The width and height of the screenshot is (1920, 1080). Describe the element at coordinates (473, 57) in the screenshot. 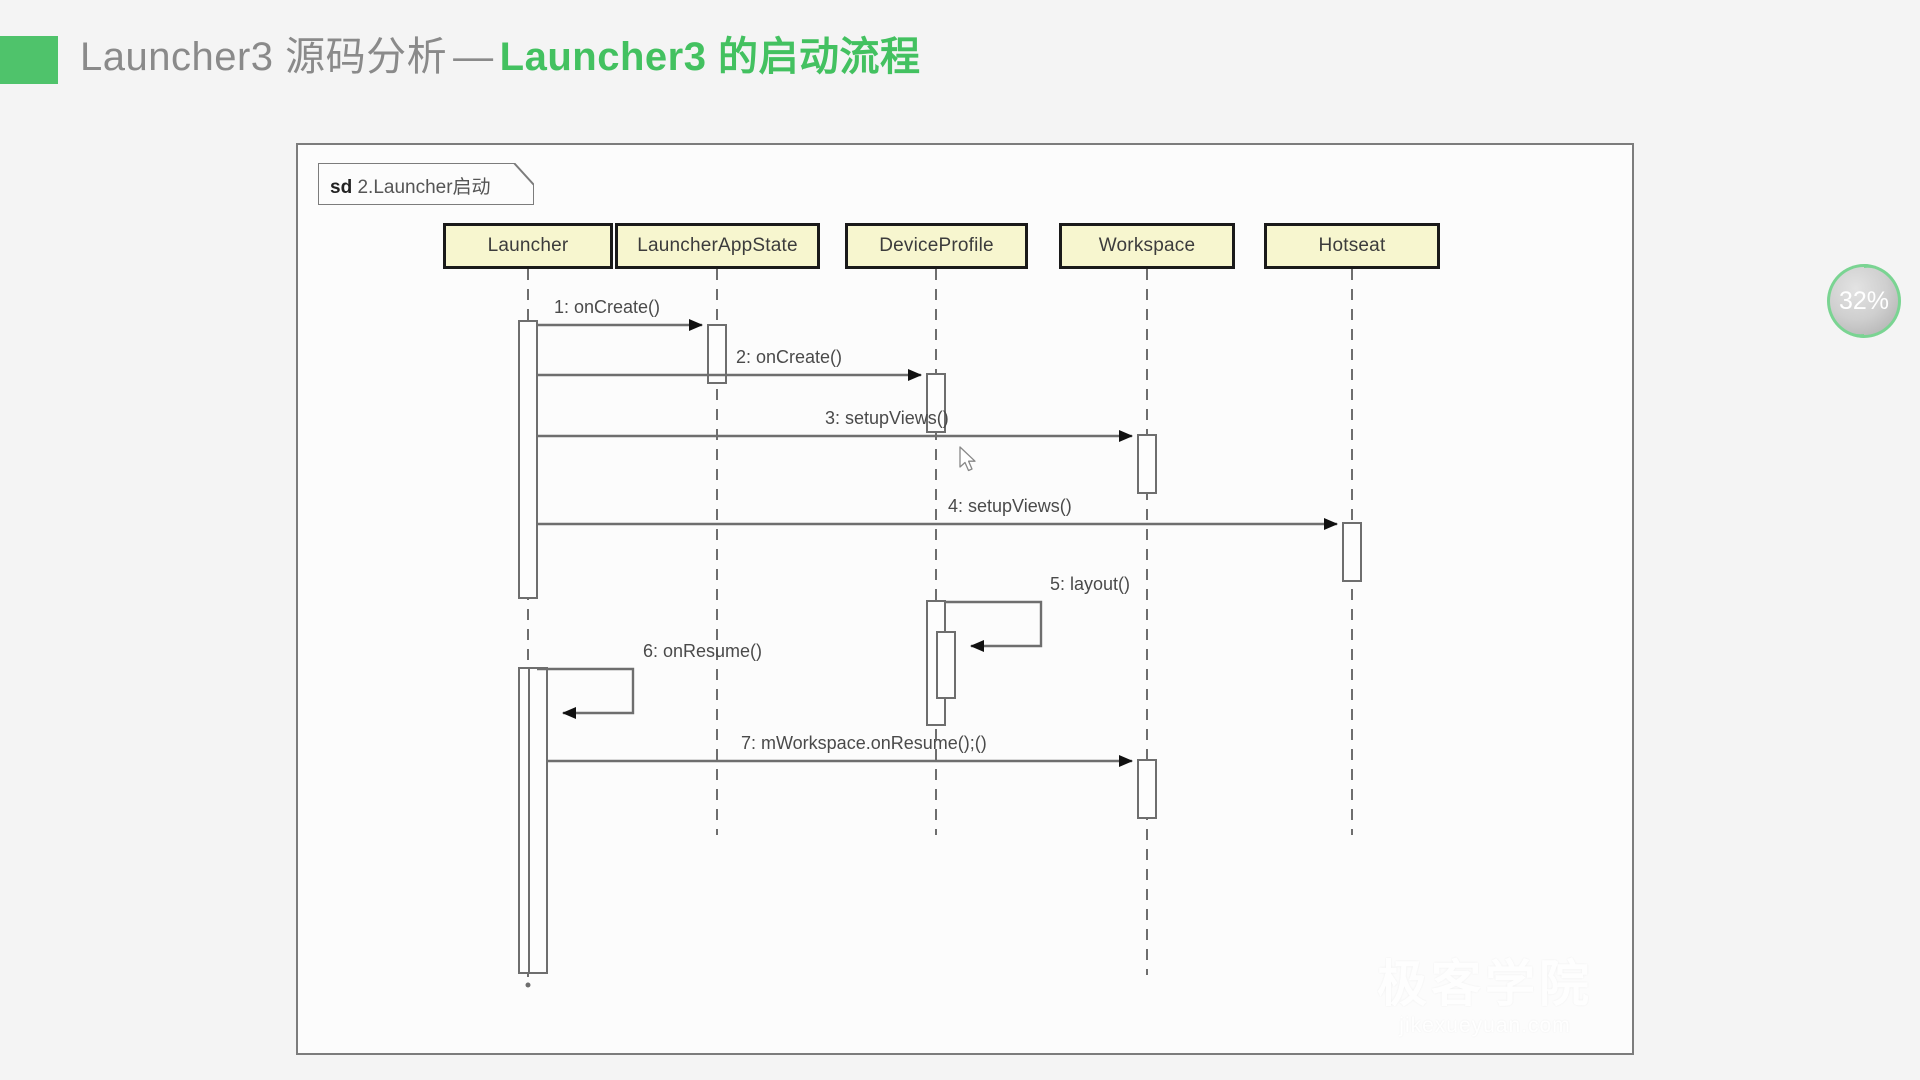

I see `page-title-dash: —` at that location.